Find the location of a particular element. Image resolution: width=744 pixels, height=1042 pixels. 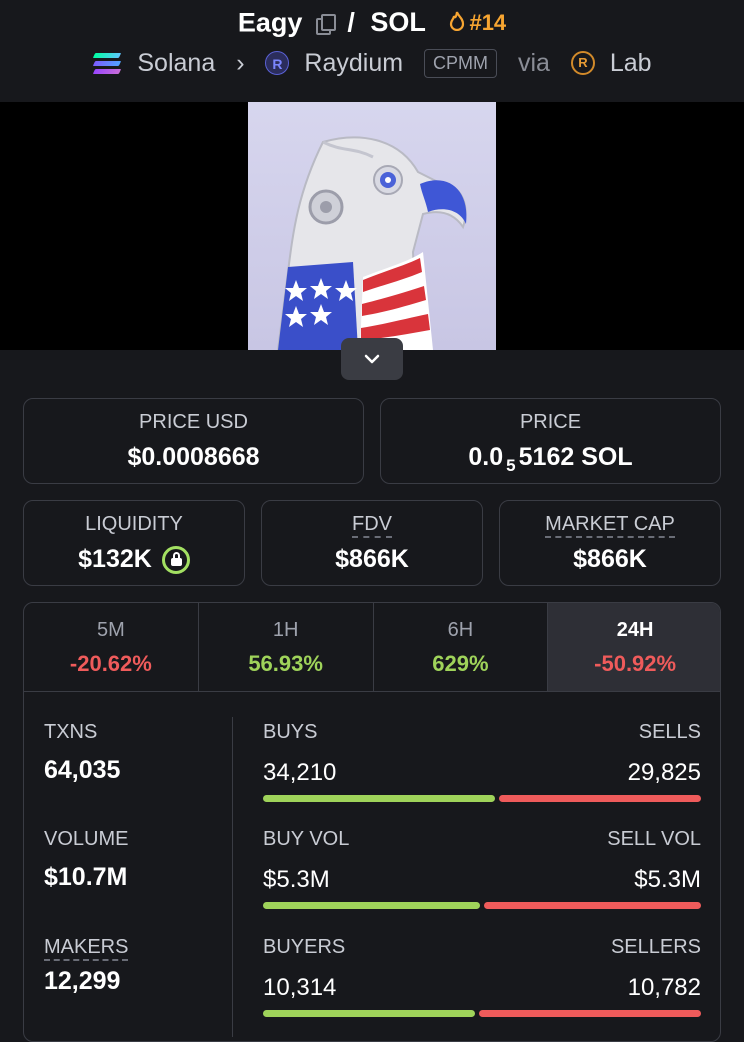

chevron-down-icon is located at coordinates (372, 359).